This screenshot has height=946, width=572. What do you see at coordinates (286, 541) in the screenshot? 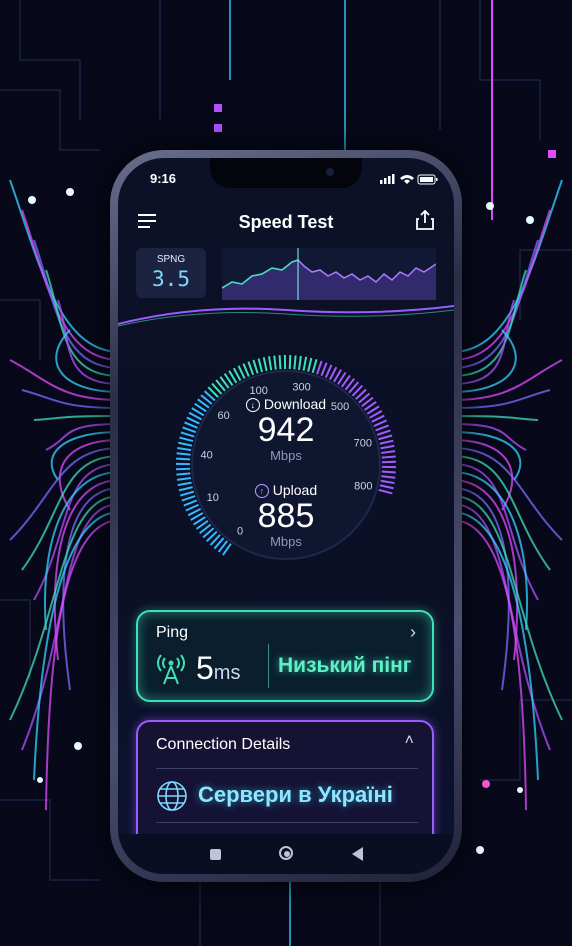
I see `upload-unit: Mbps` at bounding box center [286, 541].